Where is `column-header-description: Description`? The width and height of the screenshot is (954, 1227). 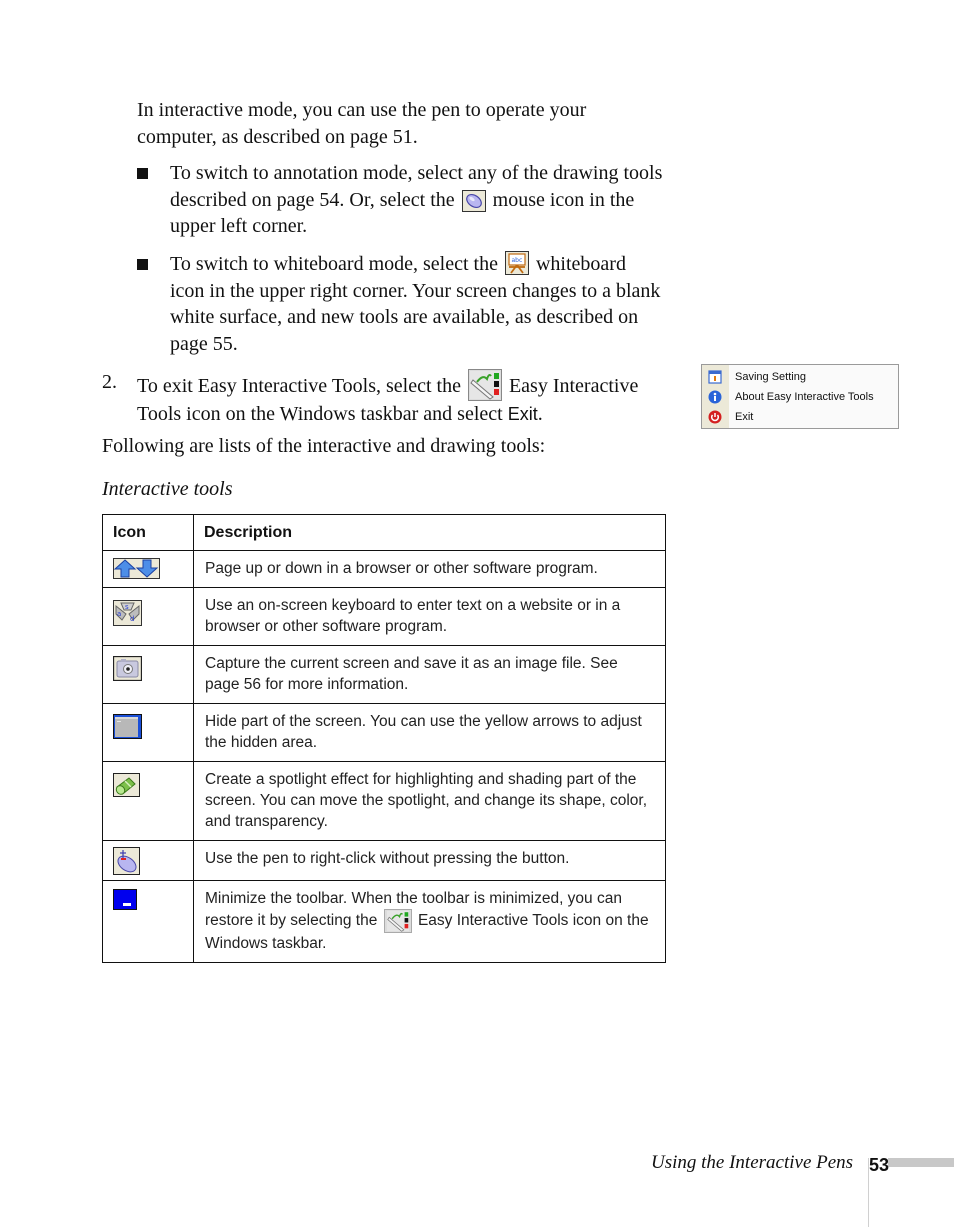
column-header-description: Description is located at coordinates (429, 532).